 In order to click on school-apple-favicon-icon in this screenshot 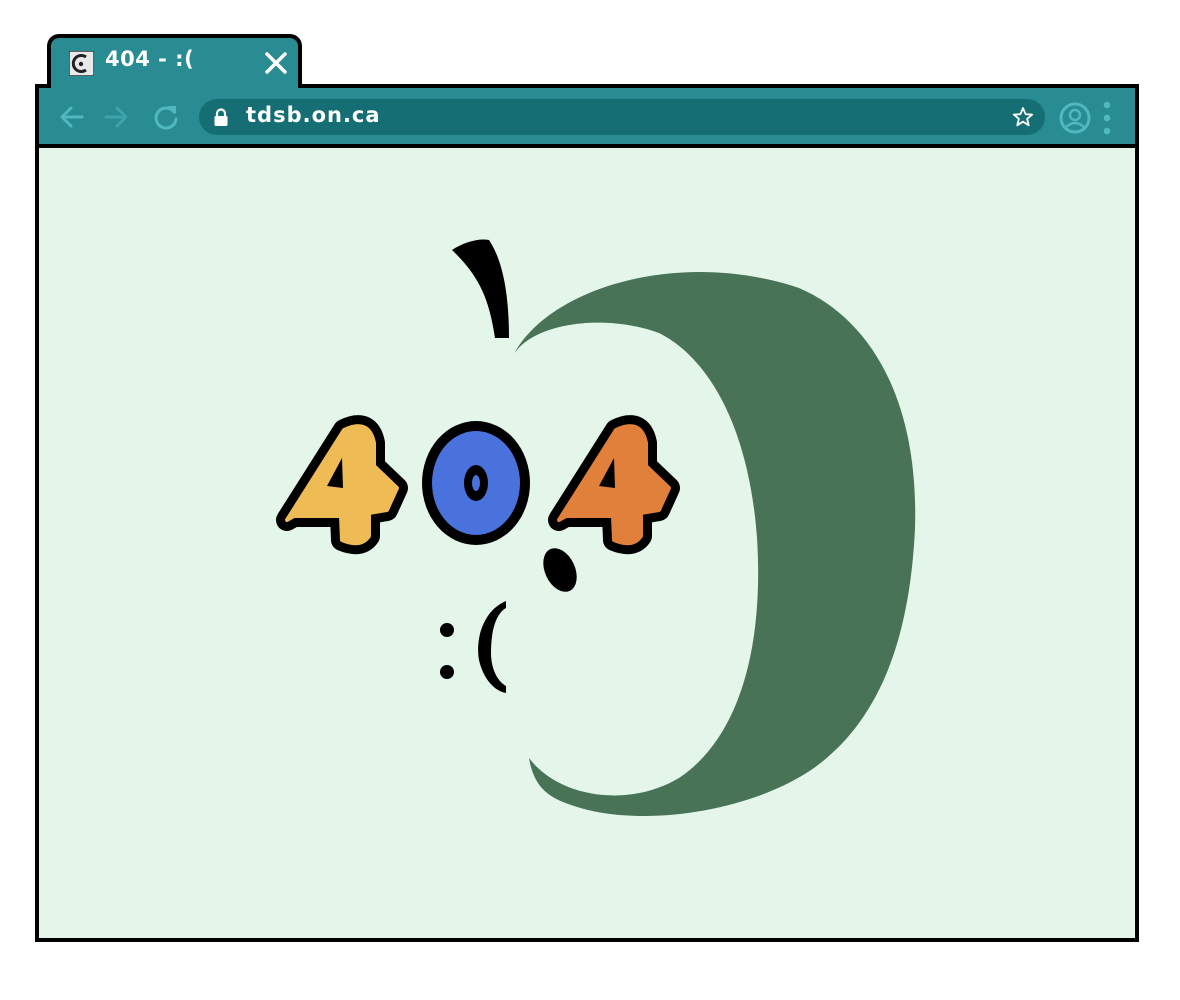, I will do `click(81, 63)`.